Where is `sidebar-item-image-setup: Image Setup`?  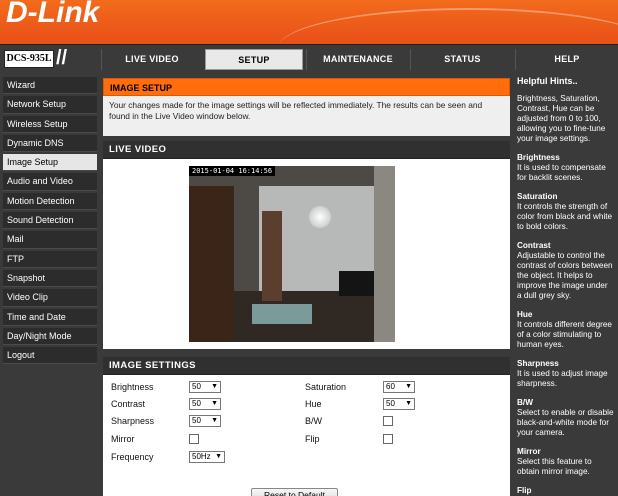
sidebar-item-image-setup: Image Setup is located at coordinates (50, 163).